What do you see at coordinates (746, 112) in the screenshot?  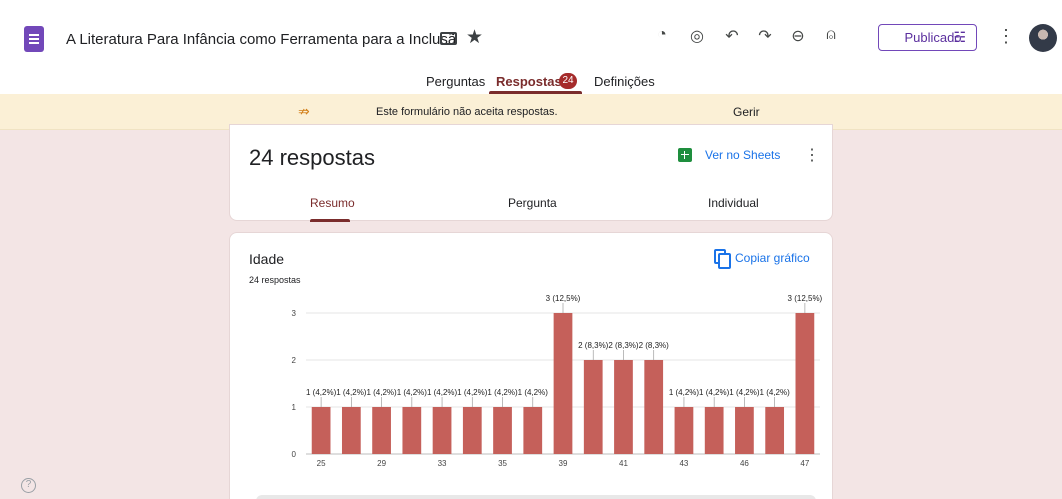 I see `manage-button: Gerir` at bounding box center [746, 112].